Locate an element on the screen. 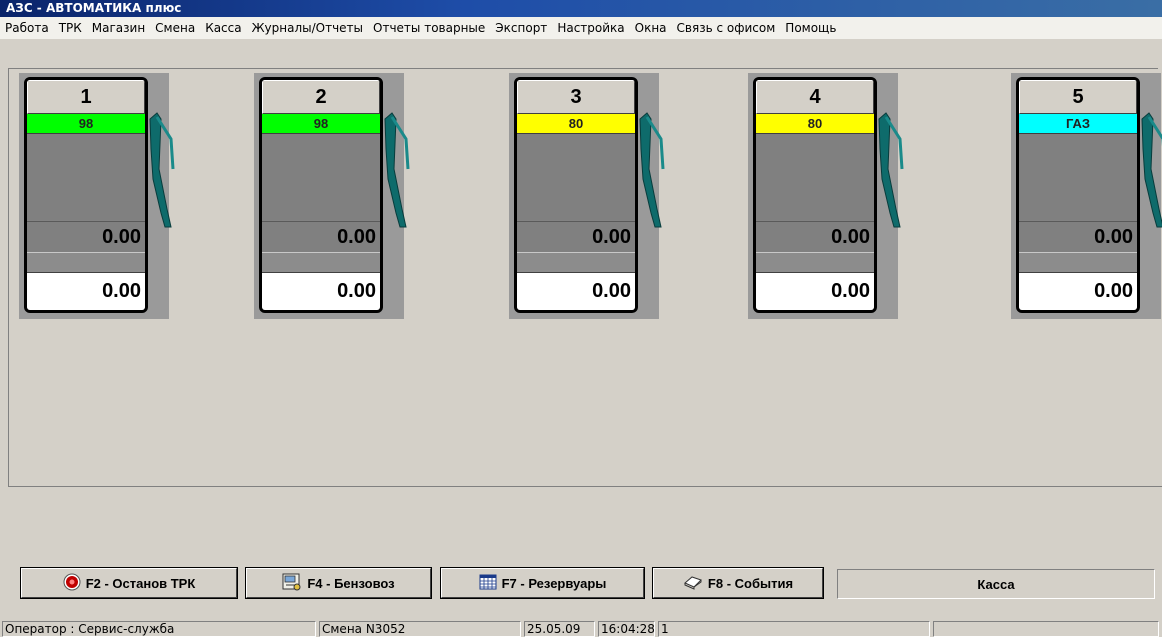  menu-windows: Окна is located at coordinates (651, 28).